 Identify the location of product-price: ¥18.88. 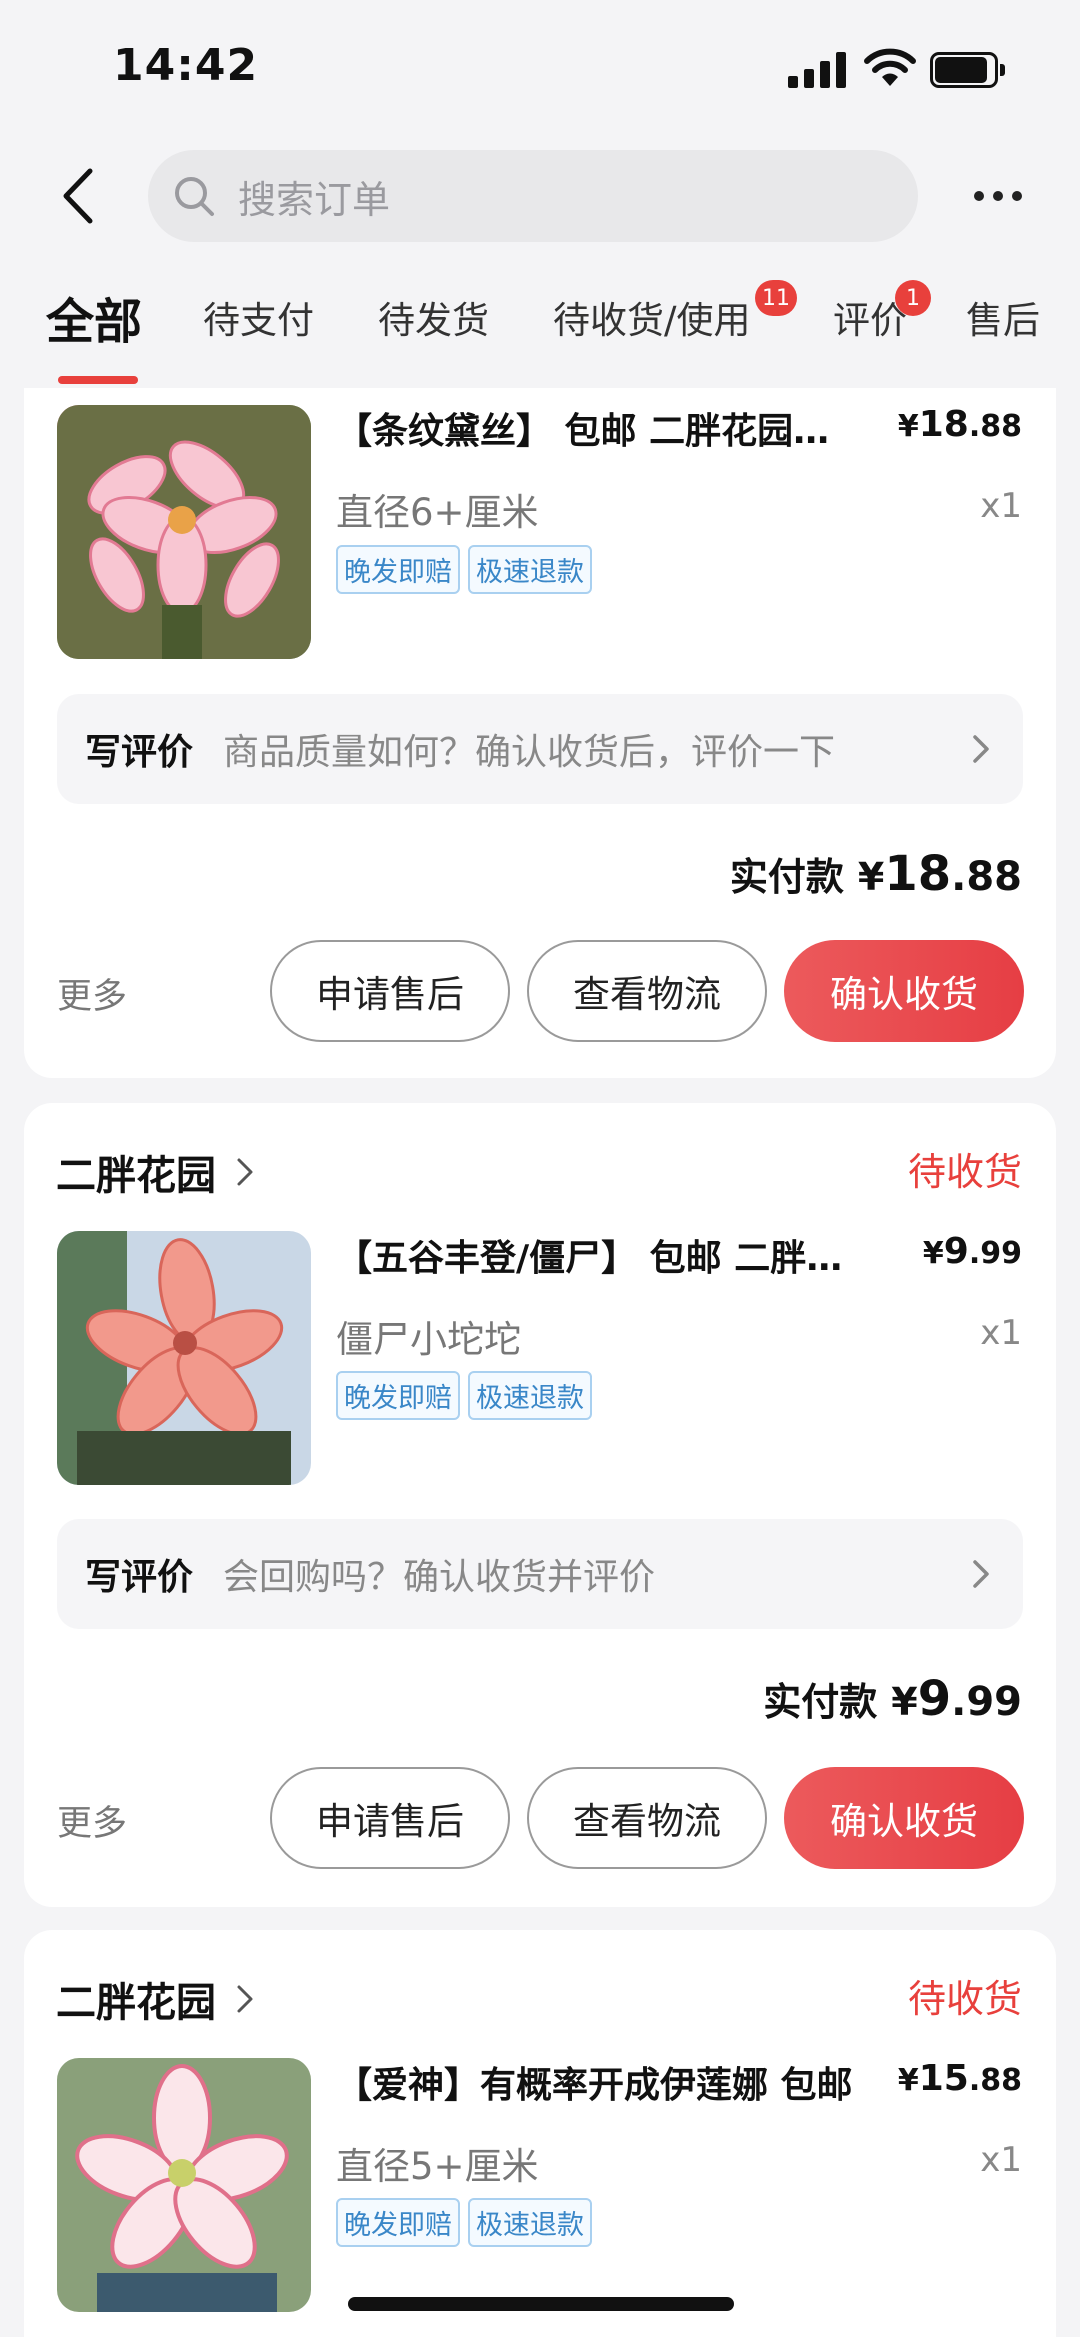
(959, 424).